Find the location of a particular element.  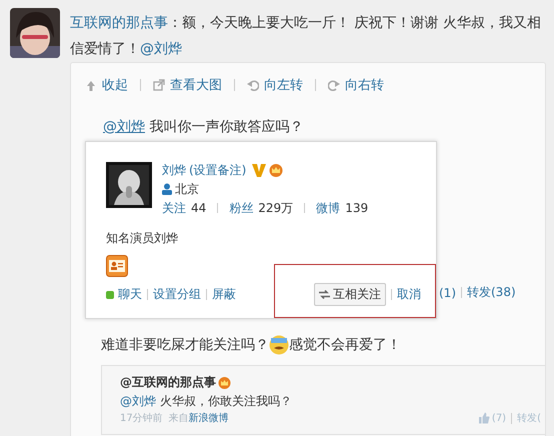

author-link: 互联网的那点事 is located at coordinates (119, 23).